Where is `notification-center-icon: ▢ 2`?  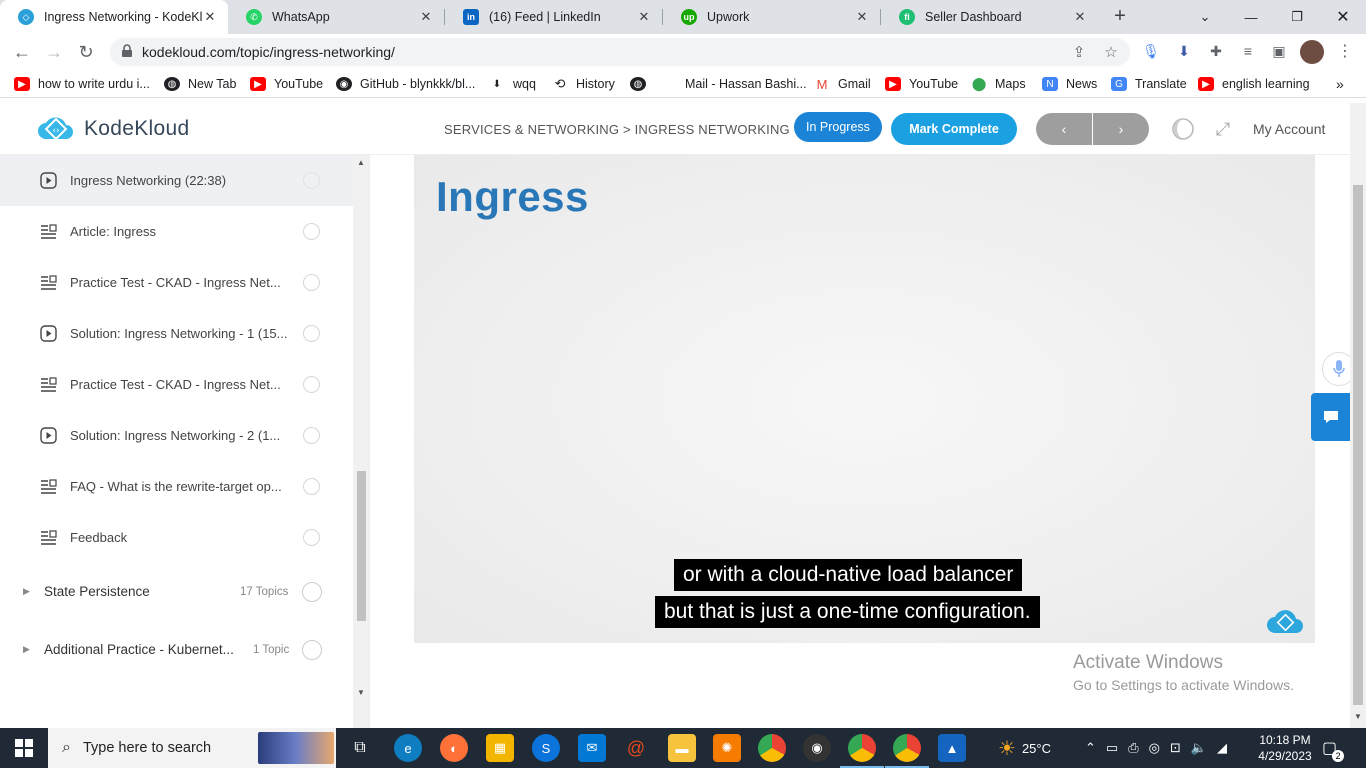 notification-center-icon: ▢ 2 is located at coordinates (1333, 748).